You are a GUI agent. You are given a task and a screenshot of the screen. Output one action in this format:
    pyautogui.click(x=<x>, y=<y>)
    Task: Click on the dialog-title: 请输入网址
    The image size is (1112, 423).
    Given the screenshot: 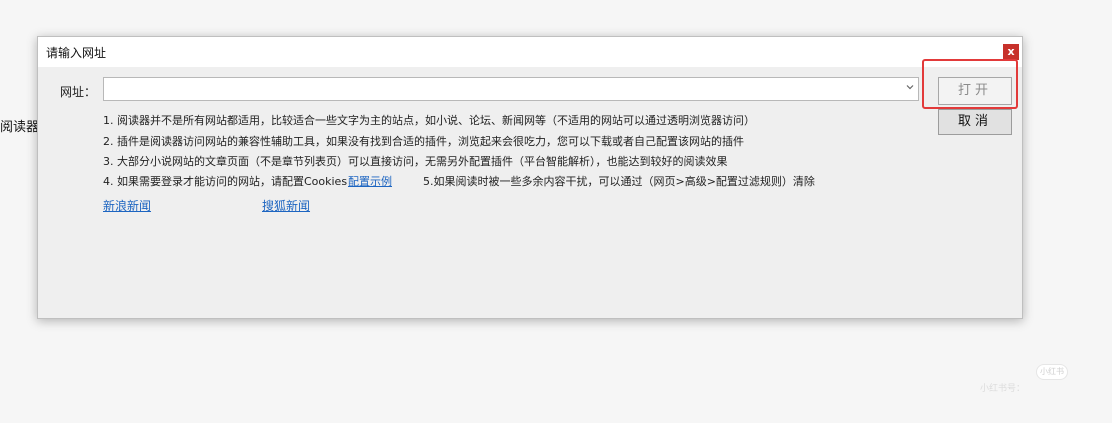 What is the action you would take?
    pyautogui.click(x=76, y=53)
    